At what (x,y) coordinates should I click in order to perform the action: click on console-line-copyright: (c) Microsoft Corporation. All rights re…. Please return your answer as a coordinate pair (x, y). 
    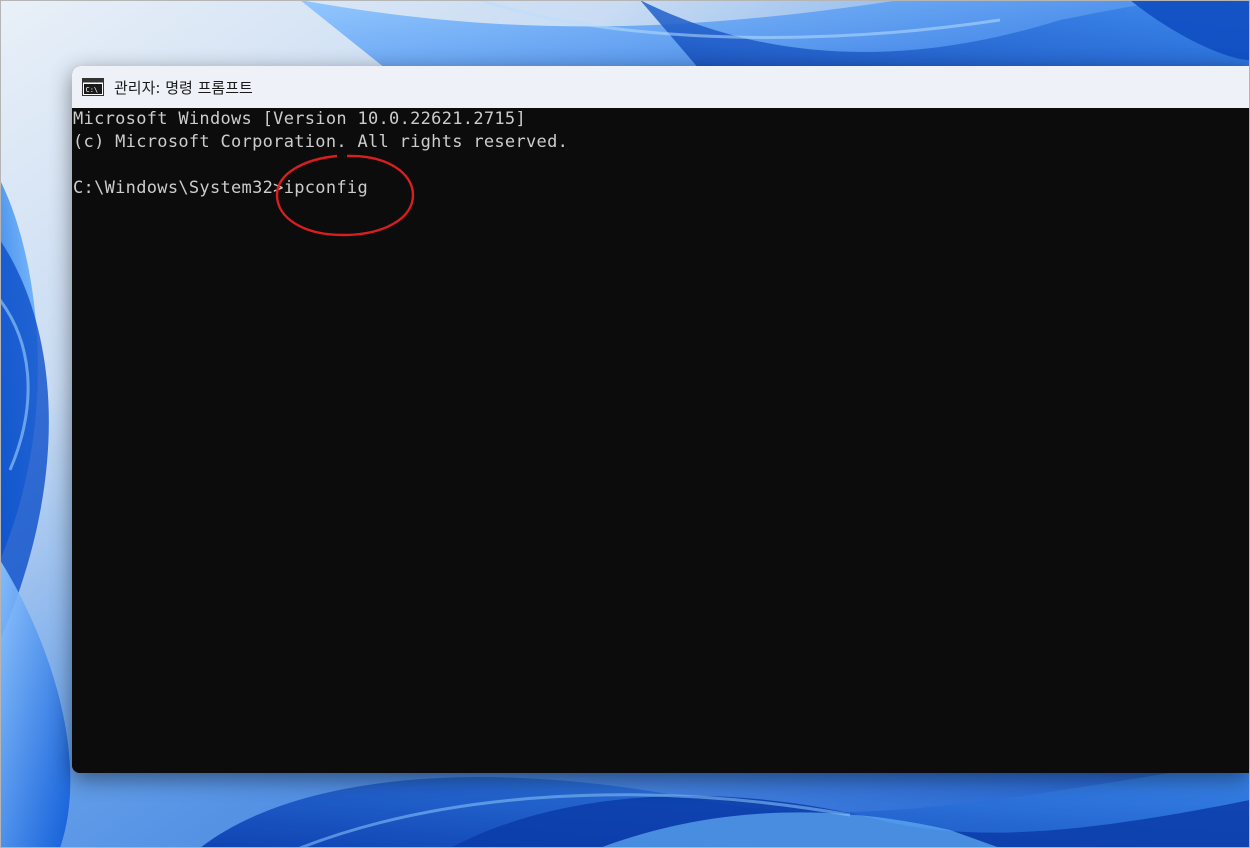
    Looking at the image, I should click on (321, 142).